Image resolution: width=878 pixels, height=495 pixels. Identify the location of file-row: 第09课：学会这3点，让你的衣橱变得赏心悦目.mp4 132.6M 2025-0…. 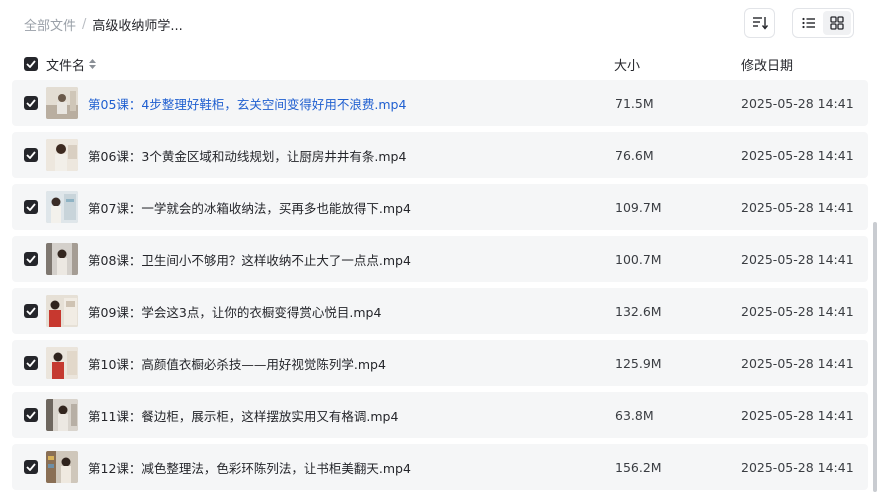
(440, 311).